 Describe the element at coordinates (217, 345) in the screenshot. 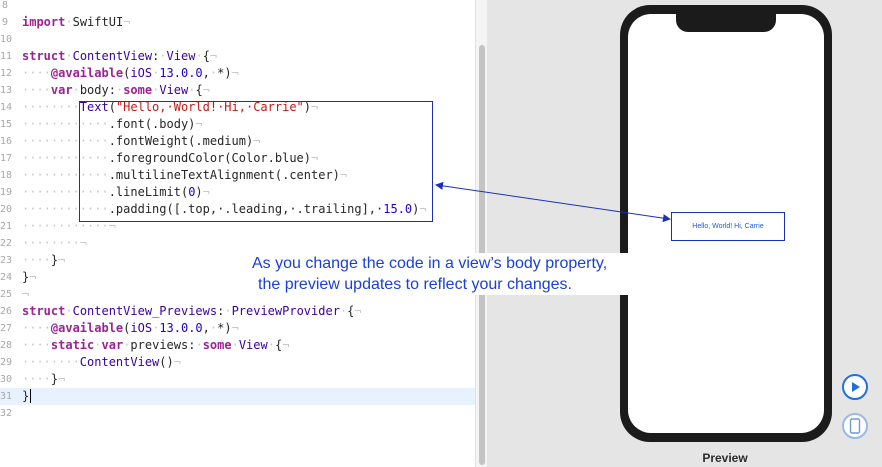

I see `code-token: some` at that location.